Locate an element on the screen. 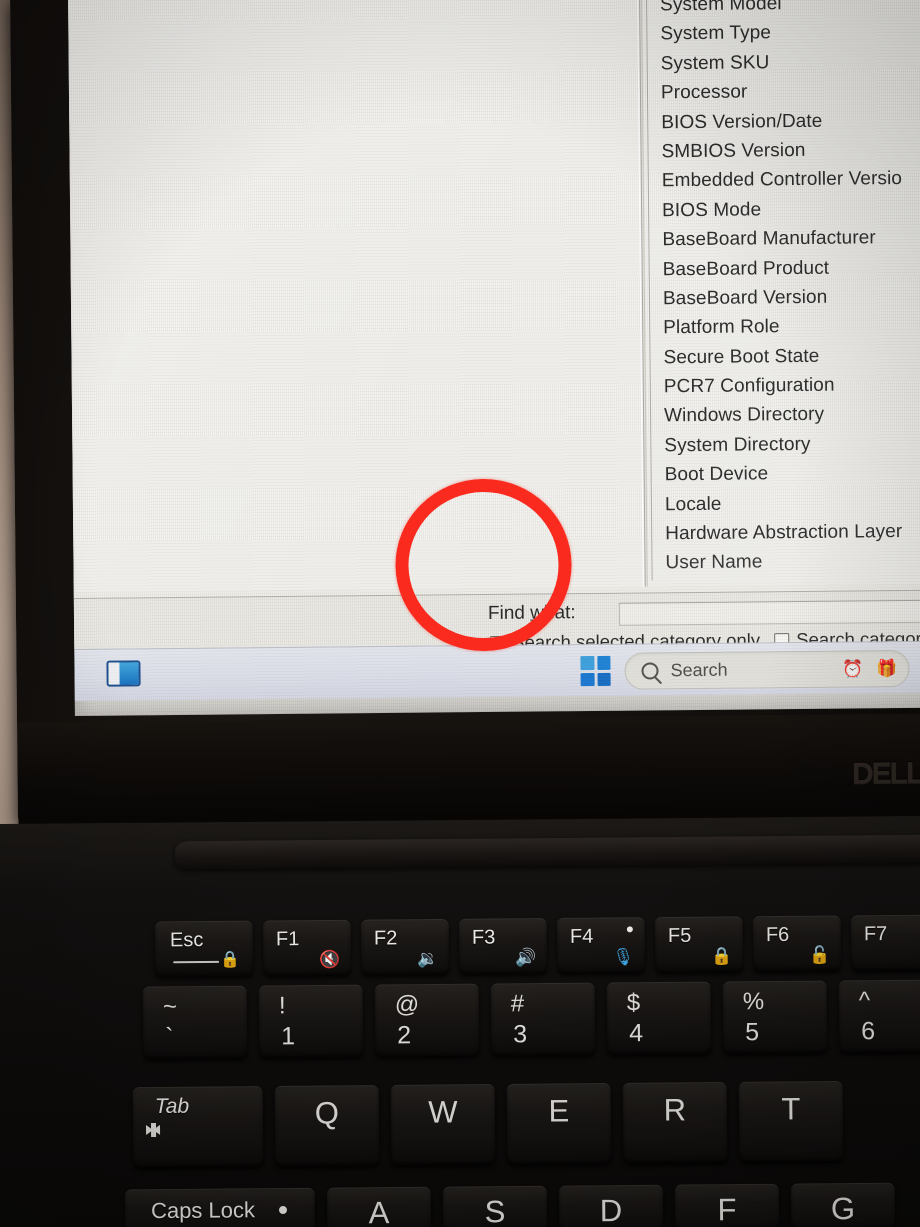  screen-bottom-bezel is located at coordinates (468, 773).